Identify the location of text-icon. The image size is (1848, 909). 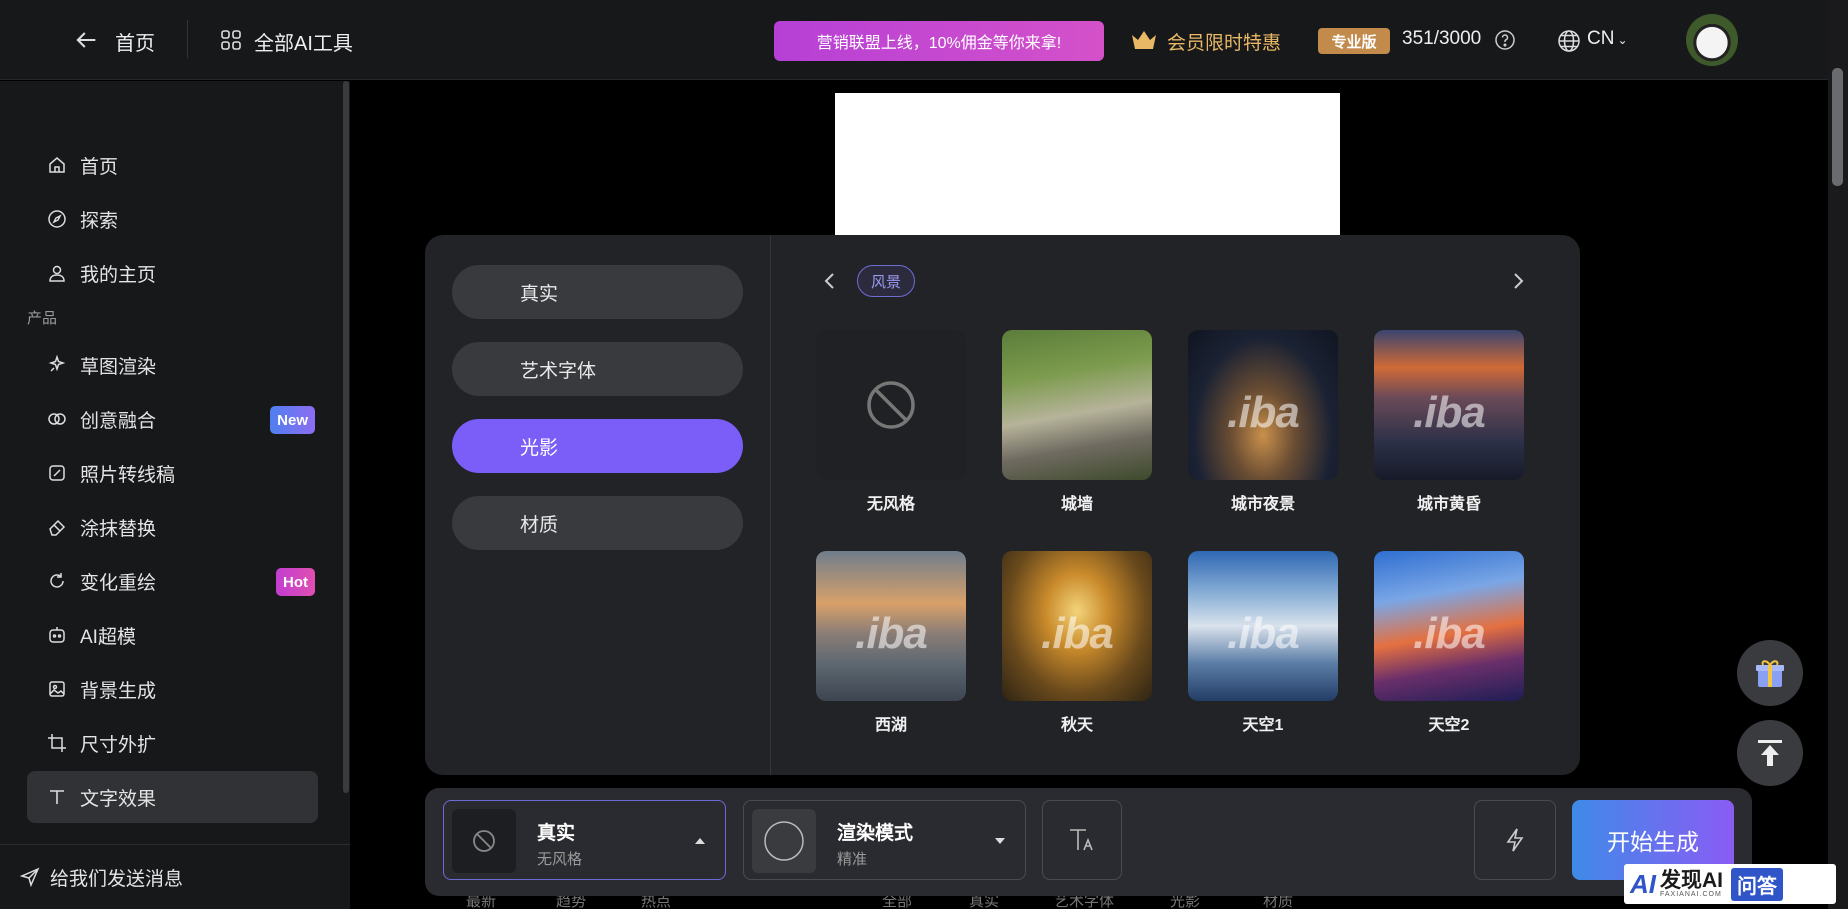
(57, 797).